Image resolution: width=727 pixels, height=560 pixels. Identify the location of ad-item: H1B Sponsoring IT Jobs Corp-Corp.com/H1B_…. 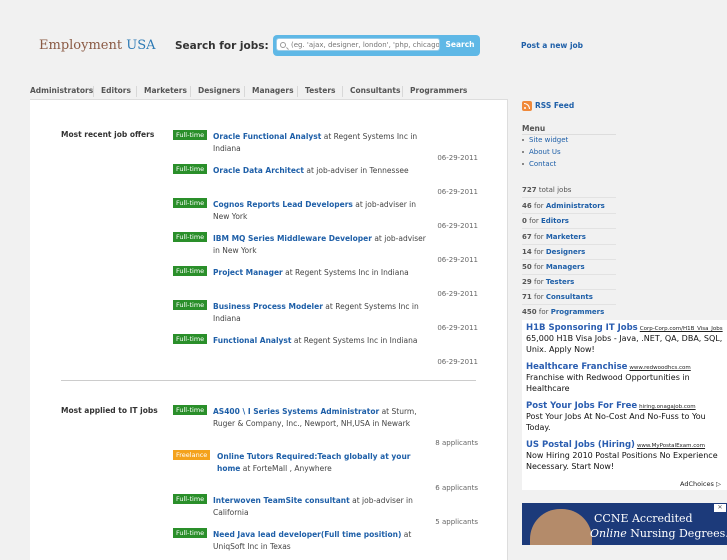
(626, 339).